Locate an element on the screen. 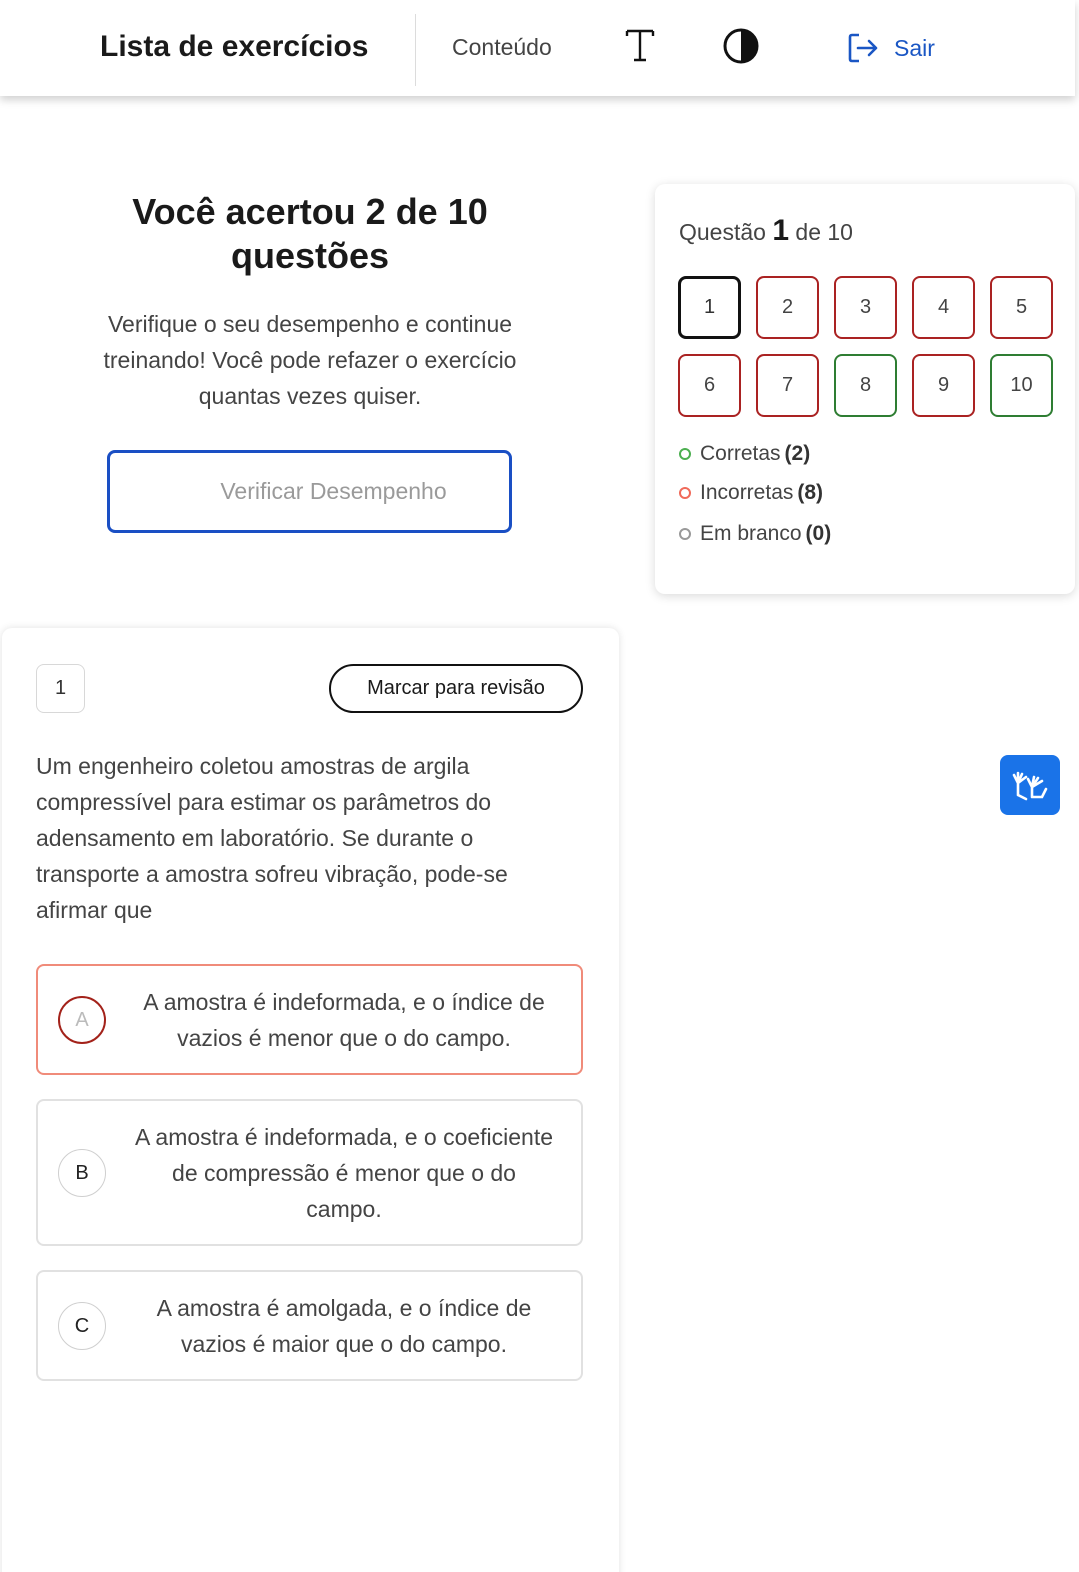  legend-label: Incorretas is located at coordinates (747, 492).